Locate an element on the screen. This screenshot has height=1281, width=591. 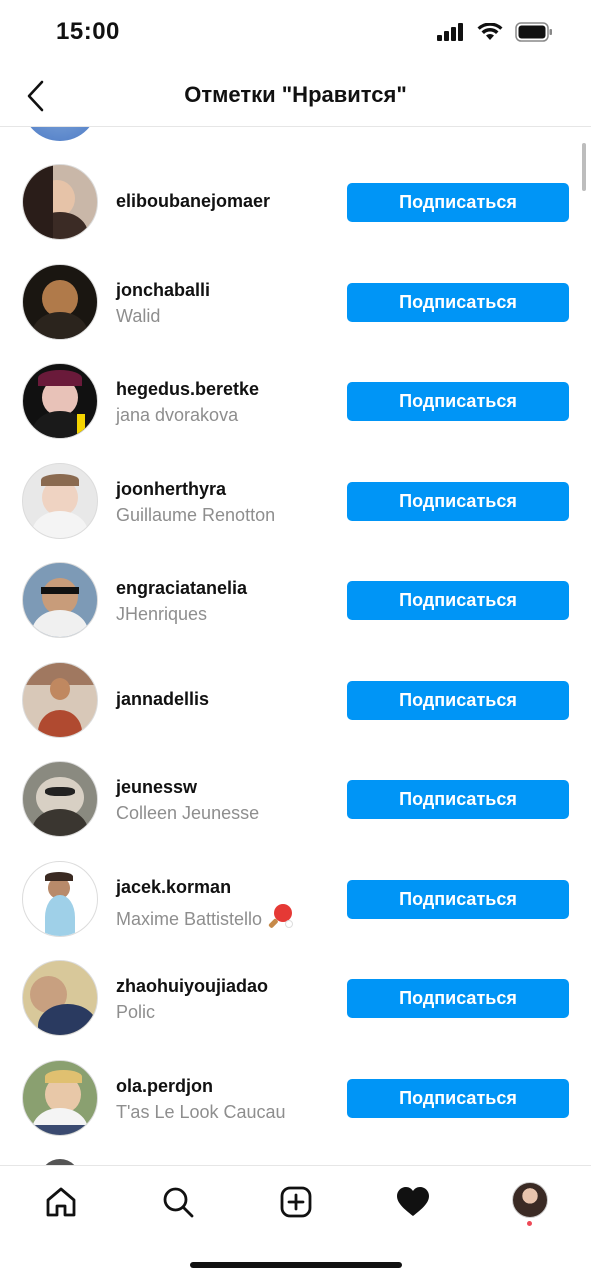
new-post-icon is located at coordinates (296, 1202).